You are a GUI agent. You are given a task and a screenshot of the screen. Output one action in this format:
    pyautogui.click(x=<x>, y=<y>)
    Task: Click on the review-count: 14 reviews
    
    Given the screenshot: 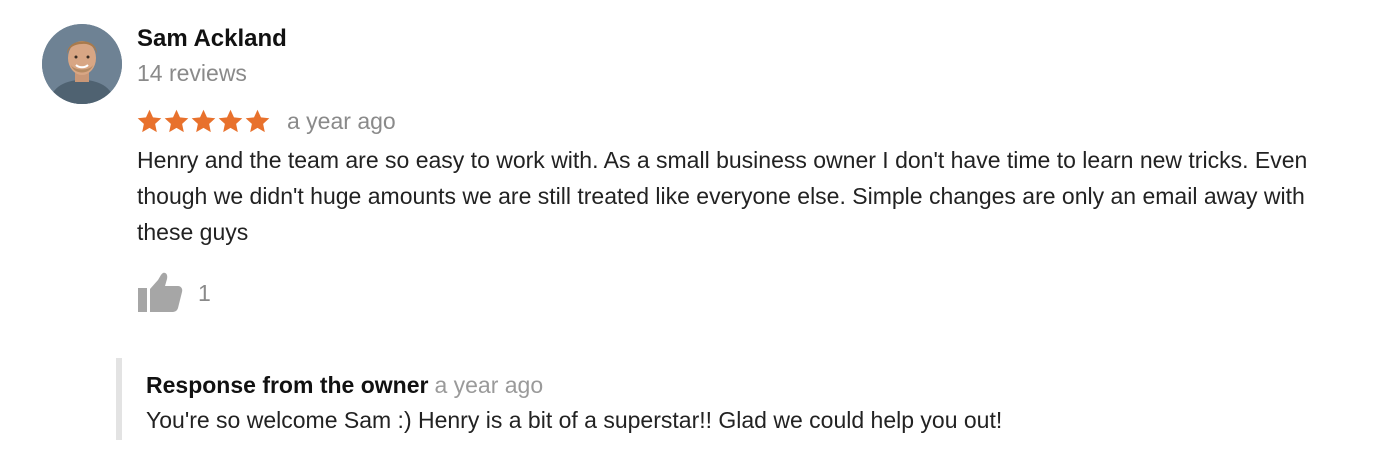 What is the action you would take?
    pyautogui.click(x=192, y=73)
    